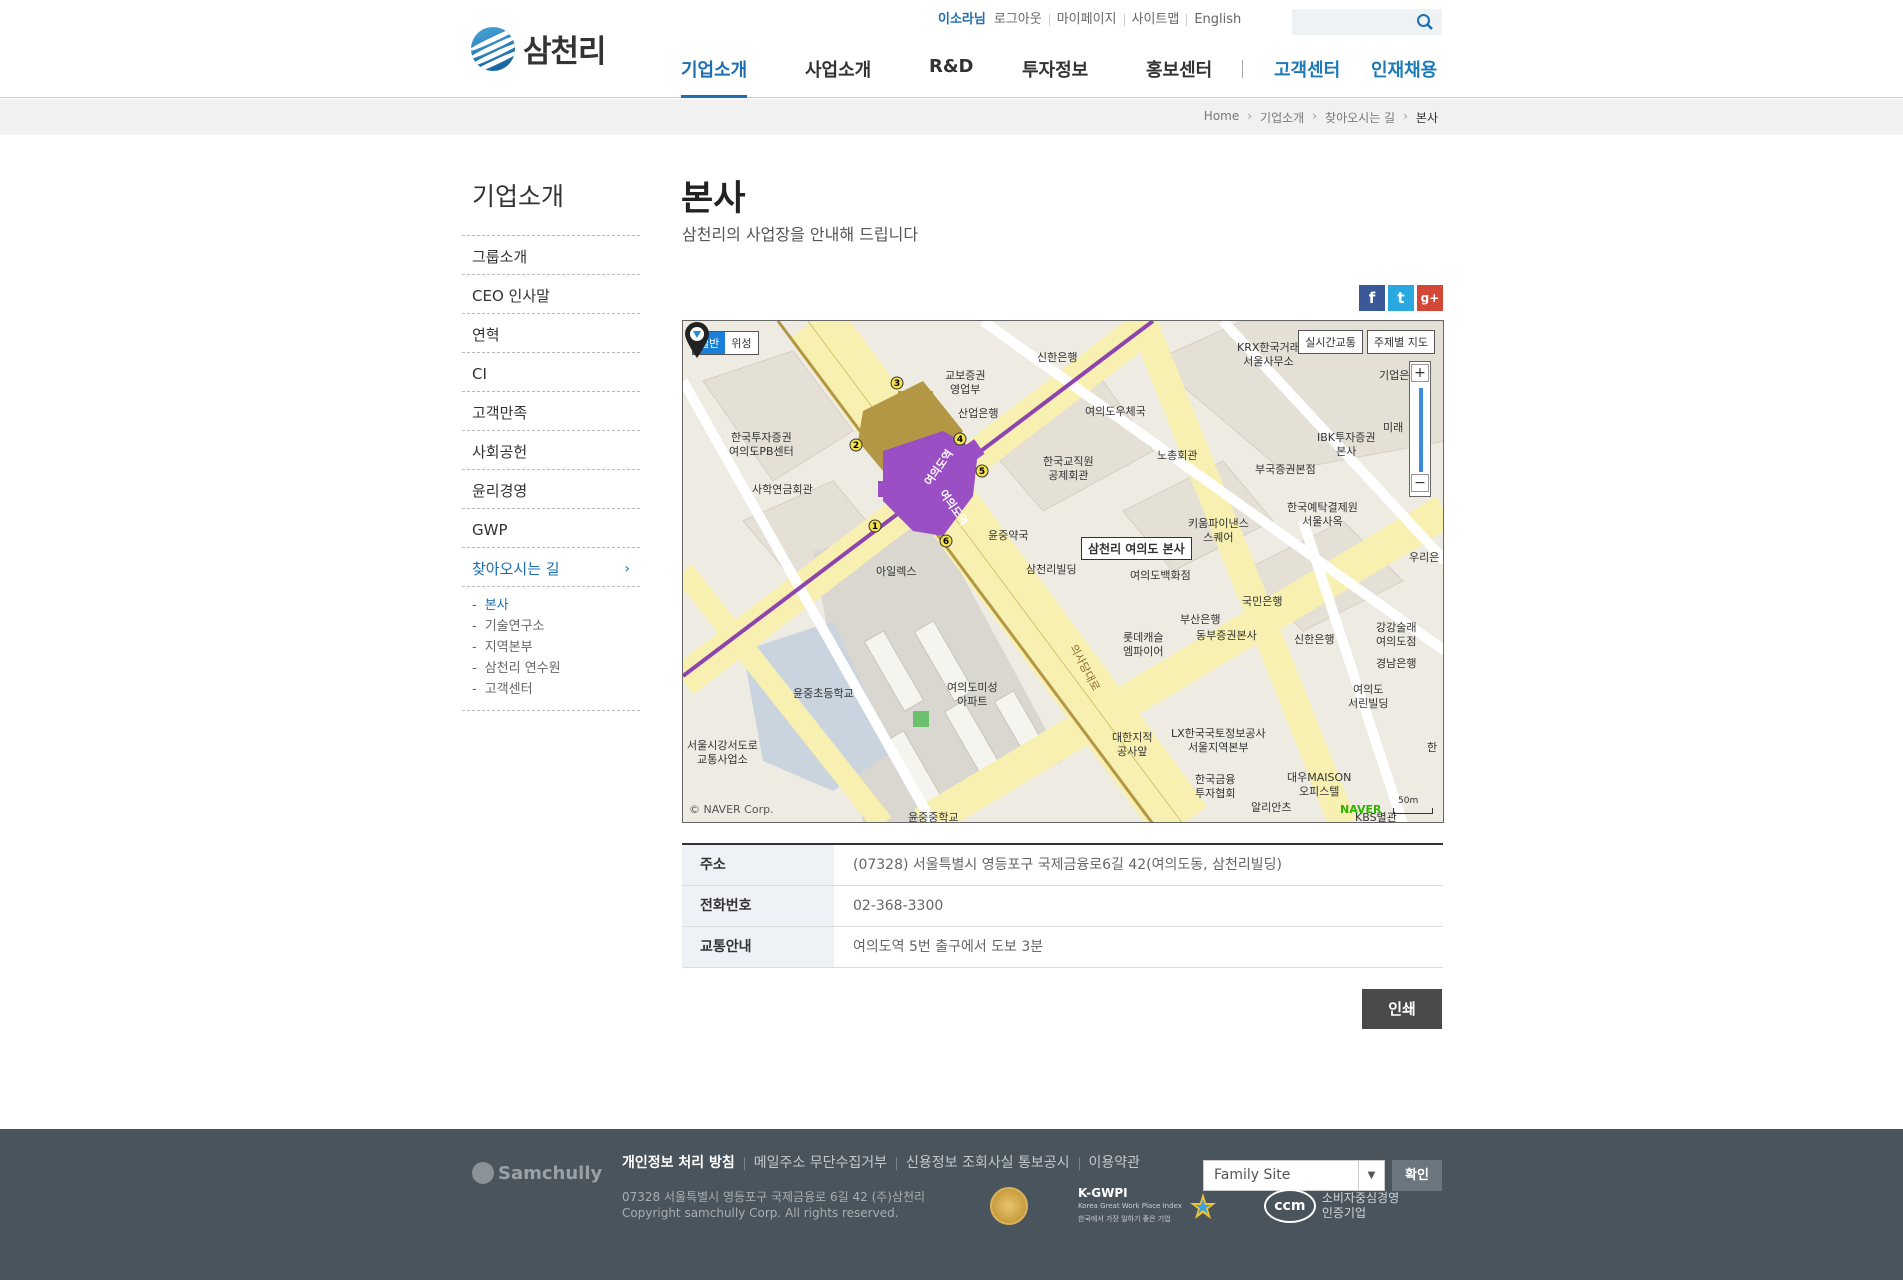  What do you see at coordinates (898, 906) in the screenshot?
I see `table-cell: 02-368-3300` at bounding box center [898, 906].